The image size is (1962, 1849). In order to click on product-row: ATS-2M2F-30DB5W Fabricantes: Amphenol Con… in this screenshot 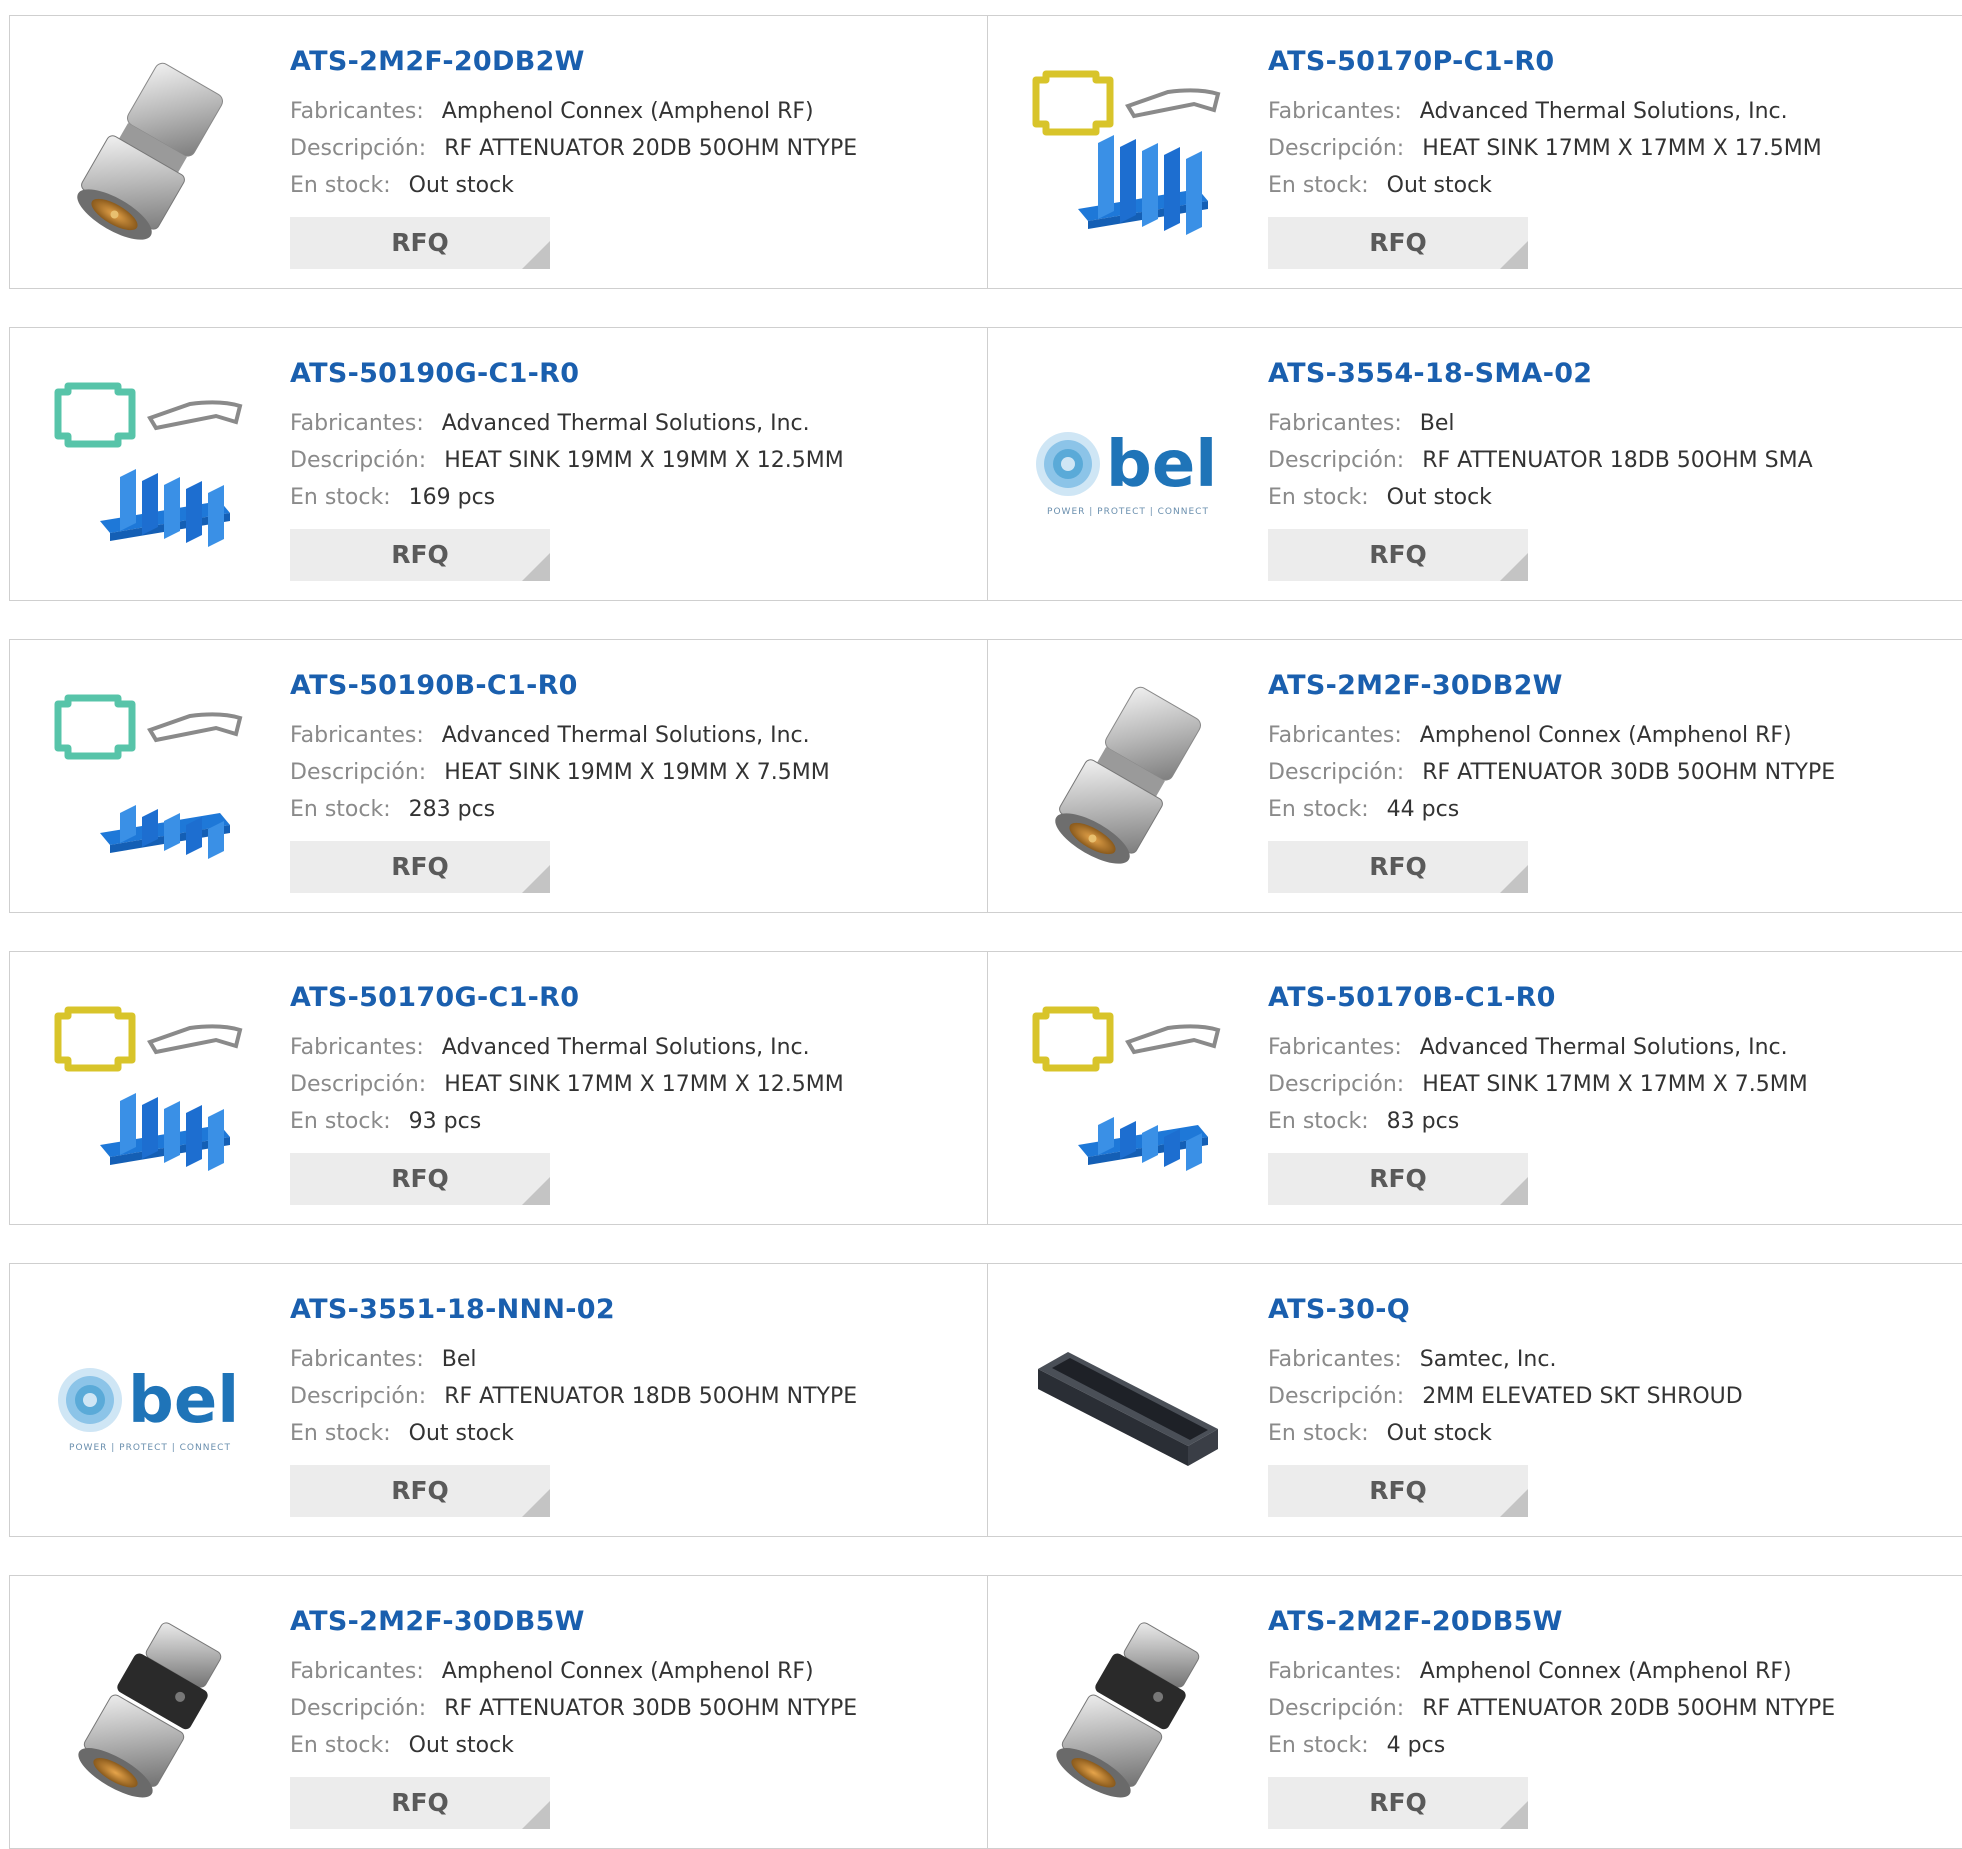, I will do `click(985, 1712)`.